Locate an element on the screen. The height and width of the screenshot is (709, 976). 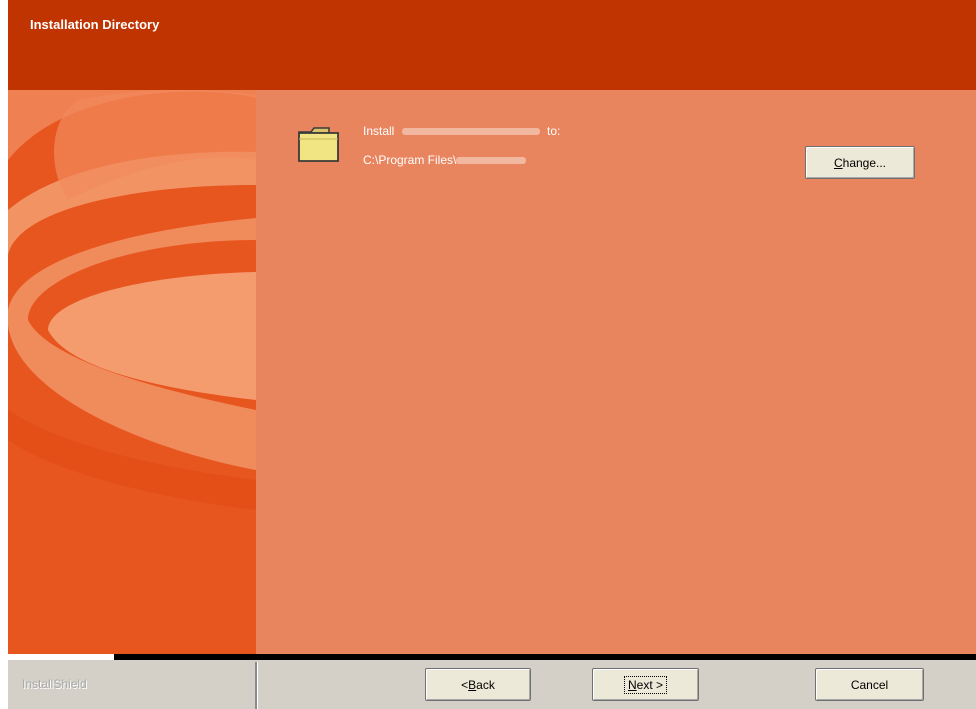
window-edge is located at coordinates (4, 354).